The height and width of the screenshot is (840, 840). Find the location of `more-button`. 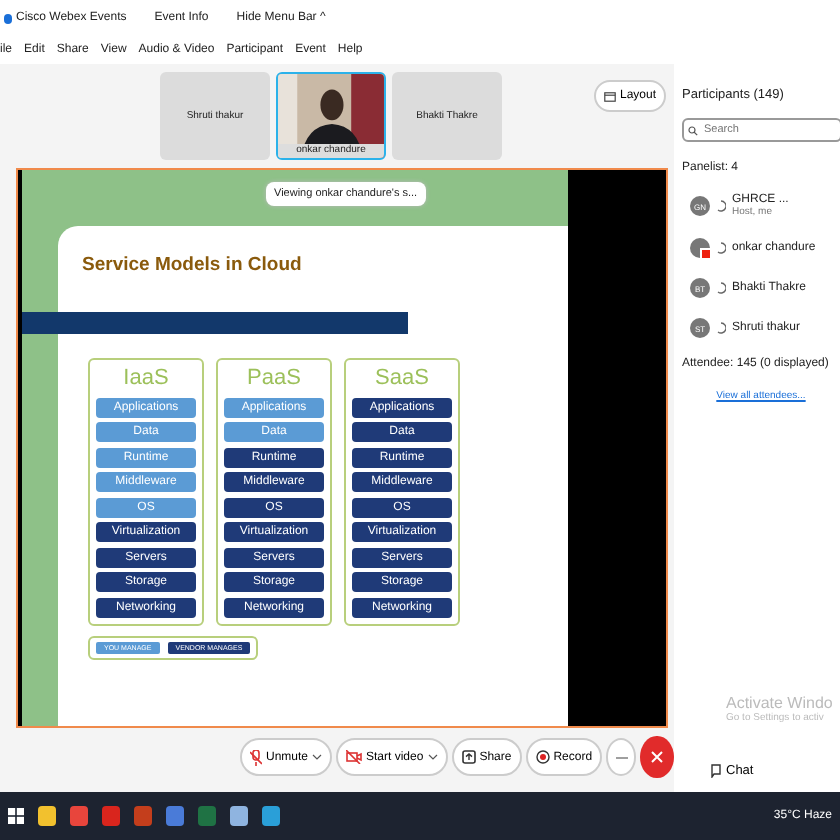

more-button is located at coordinates (621, 757).